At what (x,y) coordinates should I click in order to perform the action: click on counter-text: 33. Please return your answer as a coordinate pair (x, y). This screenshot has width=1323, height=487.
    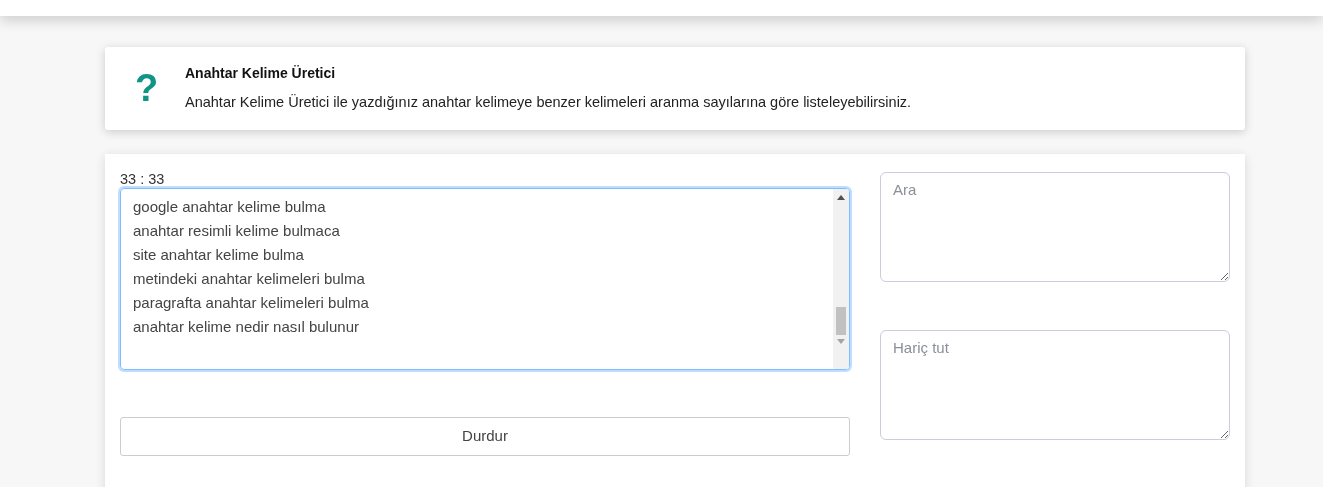
    Looking at the image, I should click on (143, 179).